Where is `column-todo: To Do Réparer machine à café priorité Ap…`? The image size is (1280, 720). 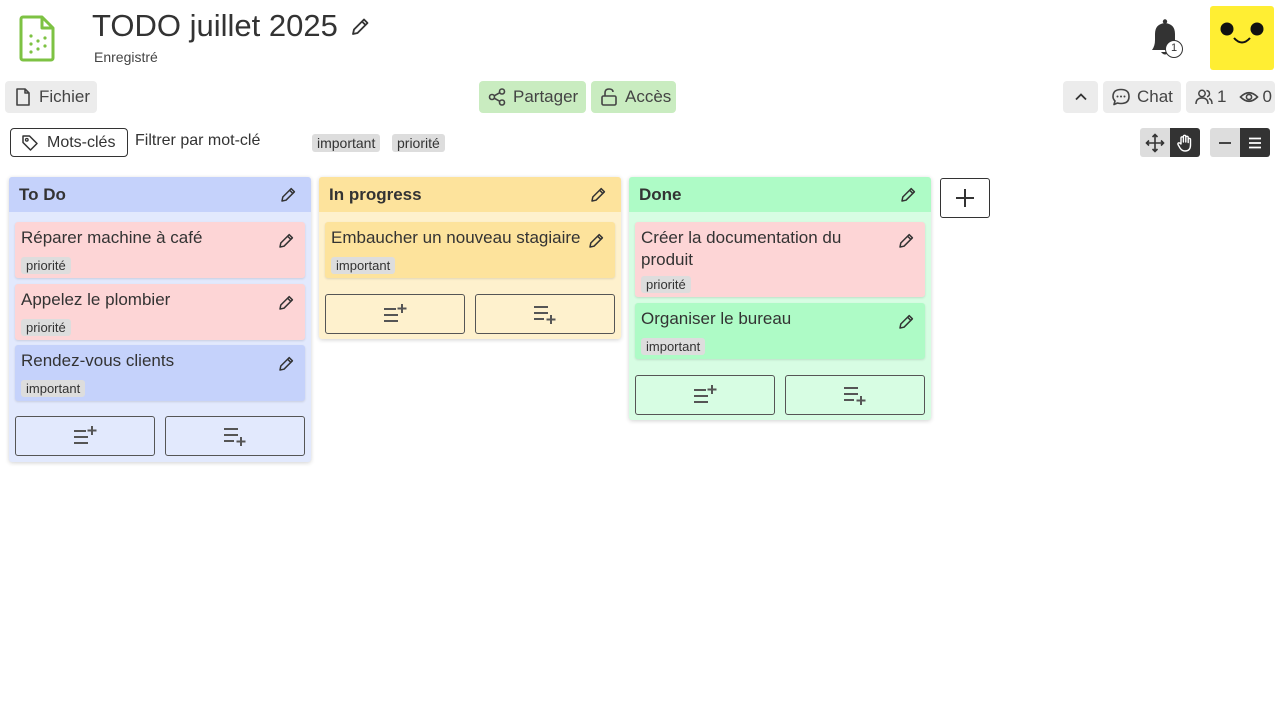 column-todo: To Do Réparer machine à café priorité Ap… is located at coordinates (160, 319).